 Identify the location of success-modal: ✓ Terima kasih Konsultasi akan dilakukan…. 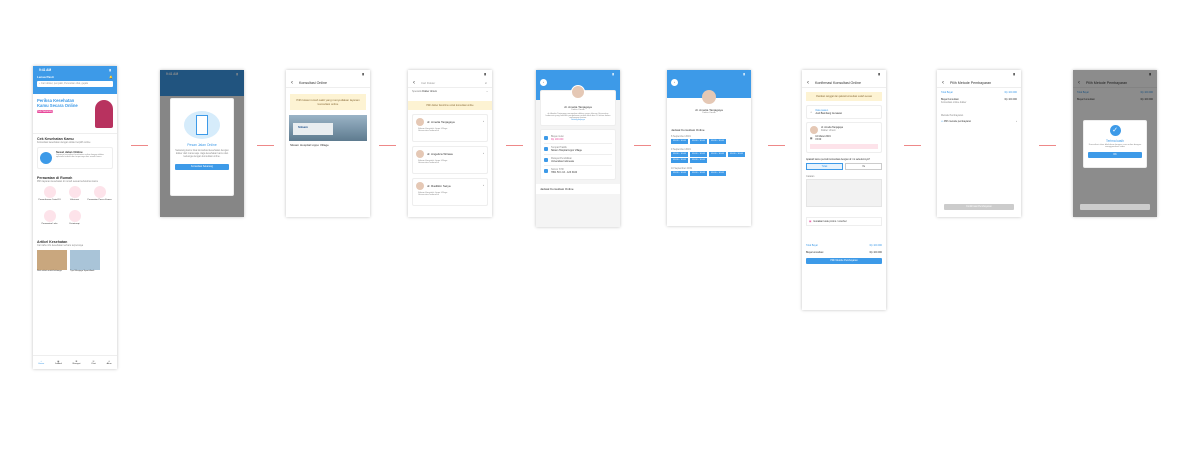
(1115, 144).